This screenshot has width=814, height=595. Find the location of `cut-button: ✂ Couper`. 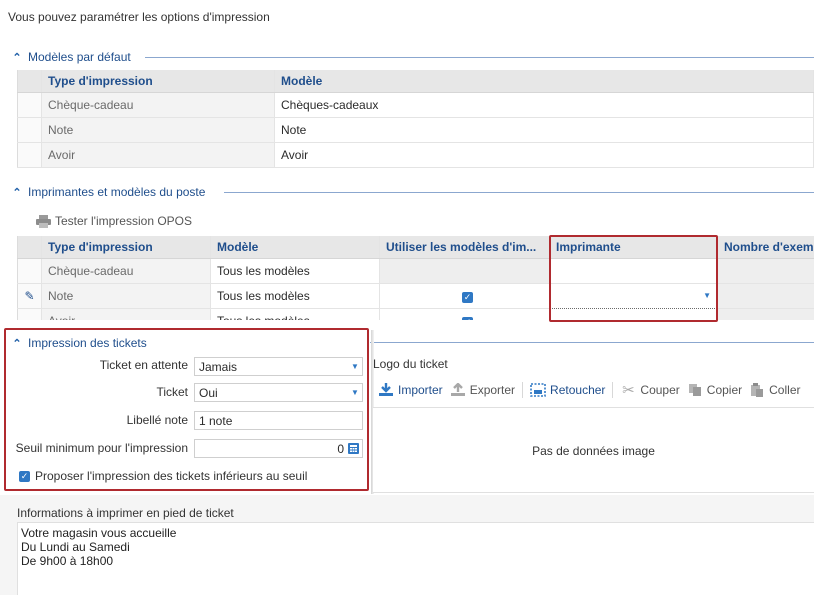

cut-button: ✂ Couper is located at coordinates (650, 390).